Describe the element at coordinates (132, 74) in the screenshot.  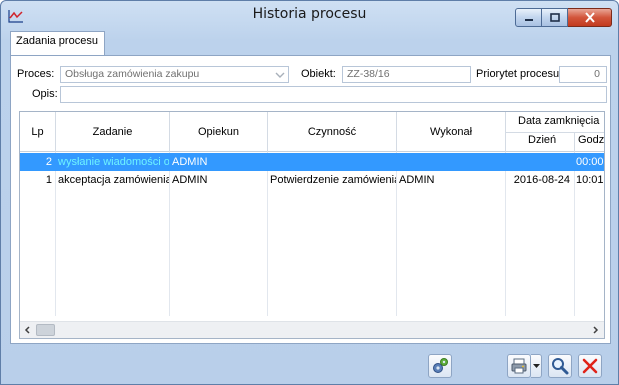
I see `process-value: Obsługa zamówienia zakupu` at that location.